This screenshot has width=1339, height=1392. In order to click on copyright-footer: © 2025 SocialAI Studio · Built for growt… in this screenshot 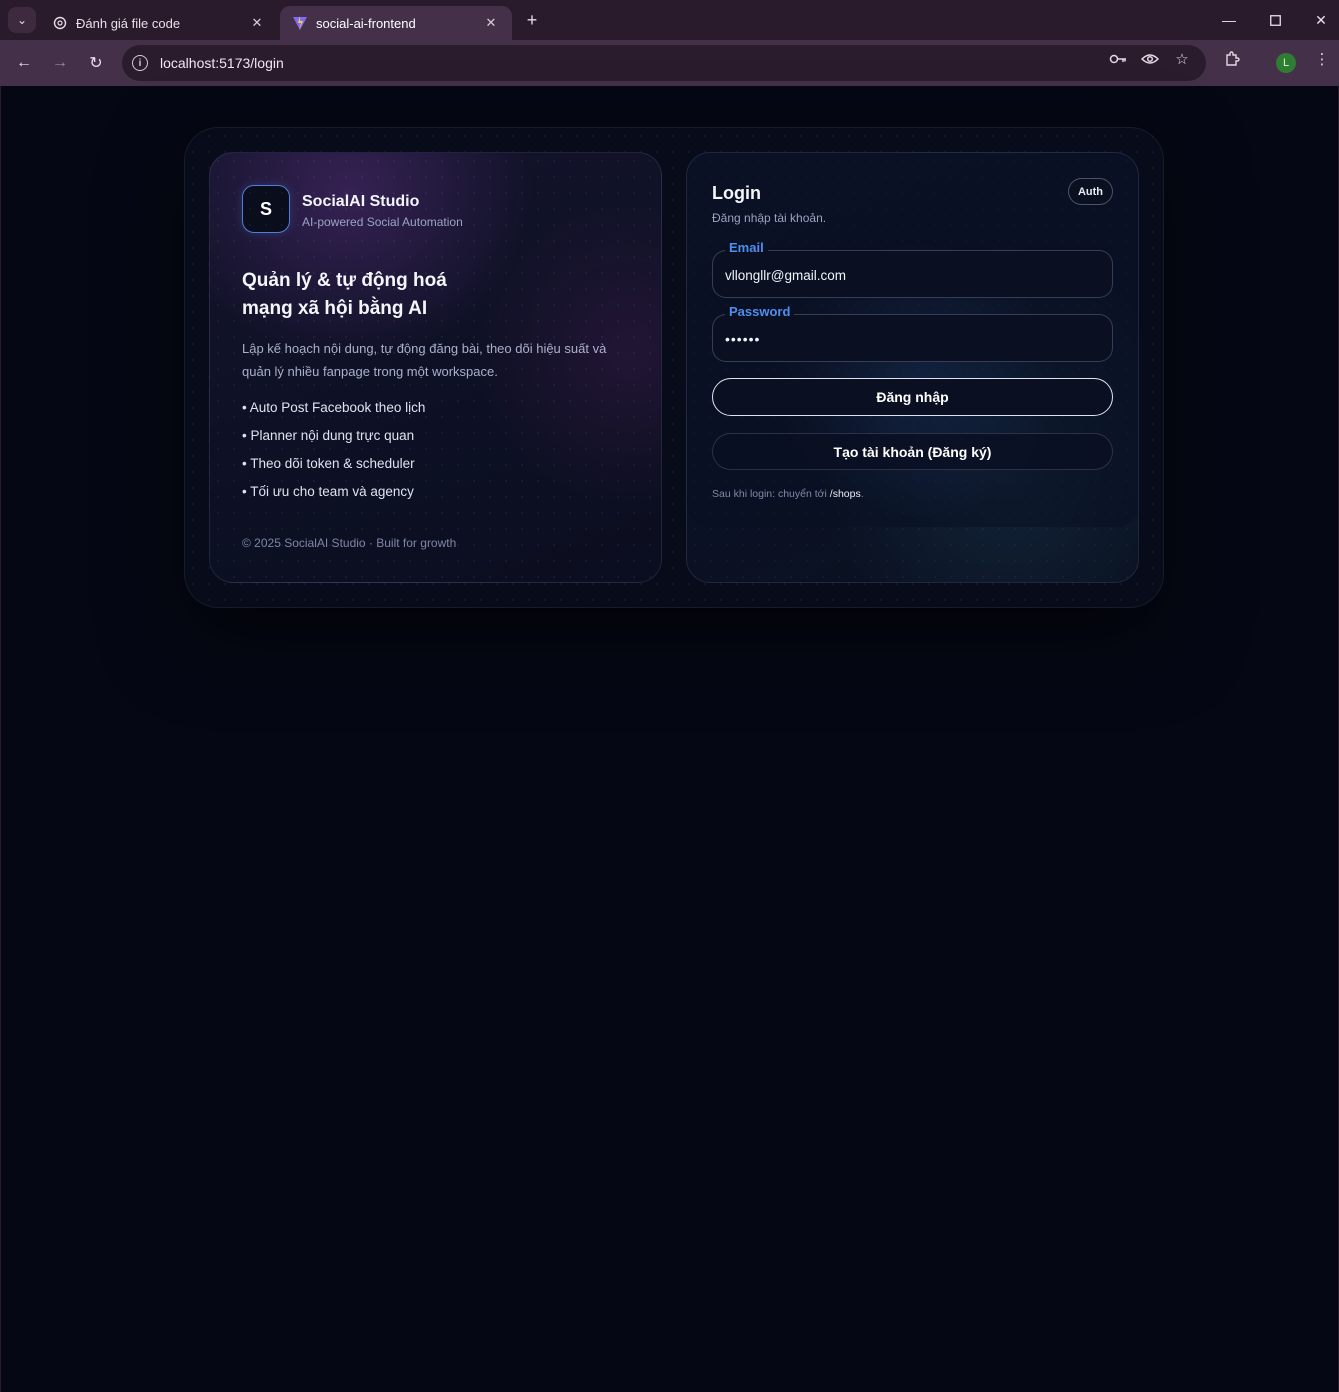, I will do `click(349, 543)`.